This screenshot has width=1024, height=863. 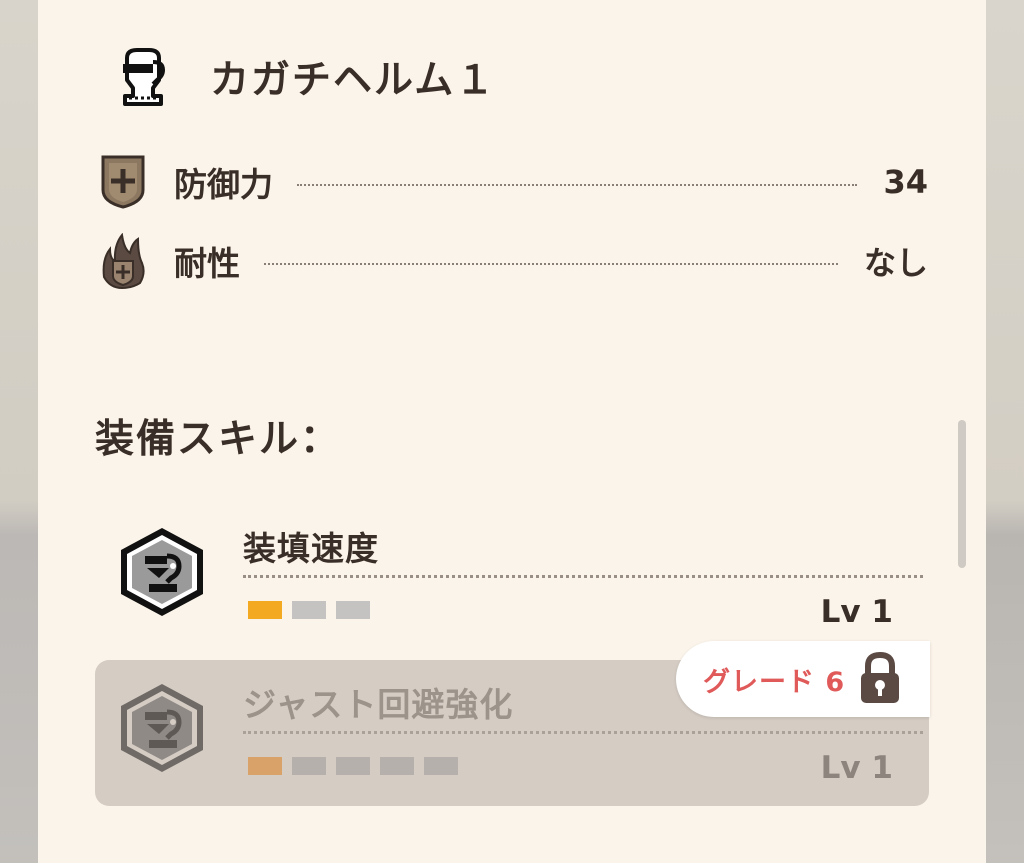 What do you see at coordinates (223, 184) in the screenshot?
I see `stat-label: 防御力` at bounding box center [223, 184].